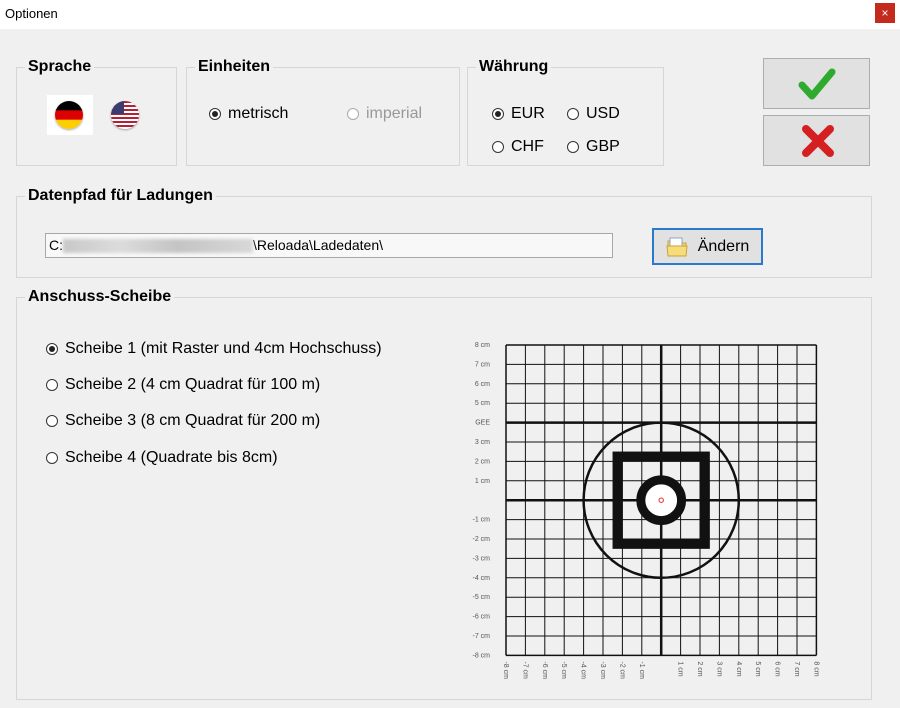  I want to click on german-flag-icon, so click(69, 115).